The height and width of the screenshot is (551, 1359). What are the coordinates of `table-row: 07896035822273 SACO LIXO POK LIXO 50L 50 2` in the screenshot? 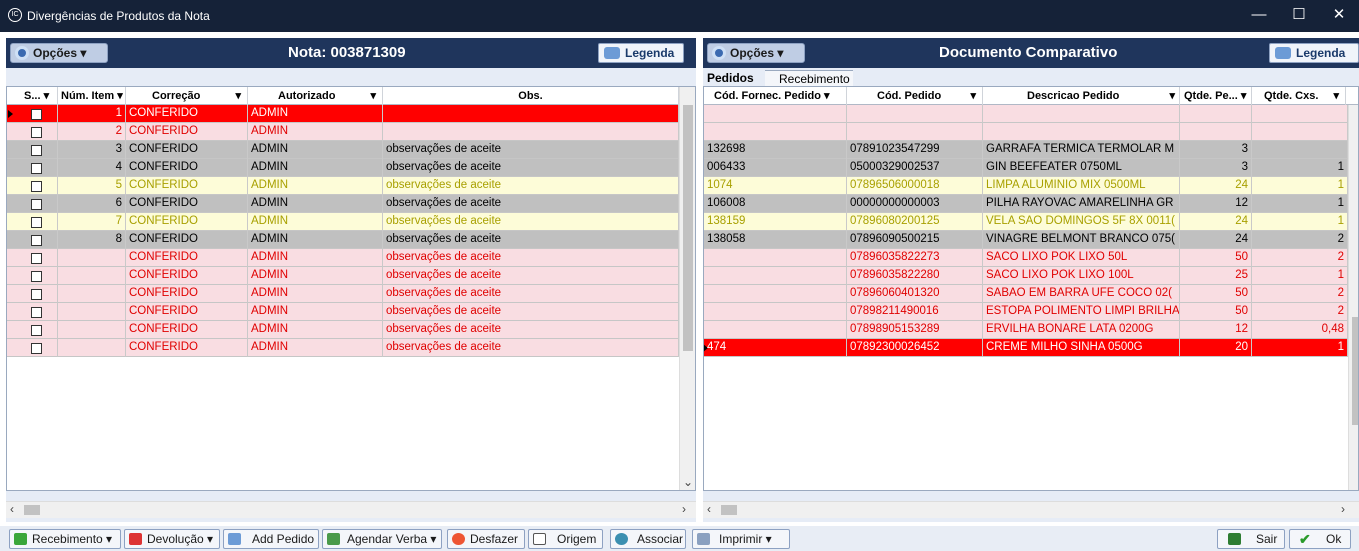 It's located at (1026, 258).